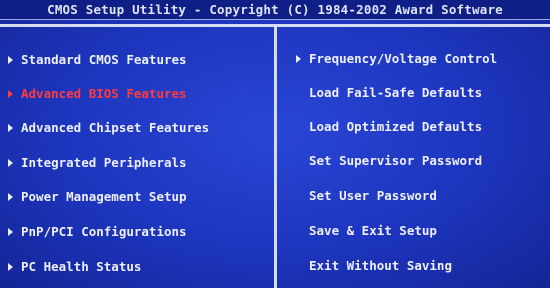 The image size is (550, 288). I want to click on menu-item-label: Set Supervisor Password, so click(396, 160).